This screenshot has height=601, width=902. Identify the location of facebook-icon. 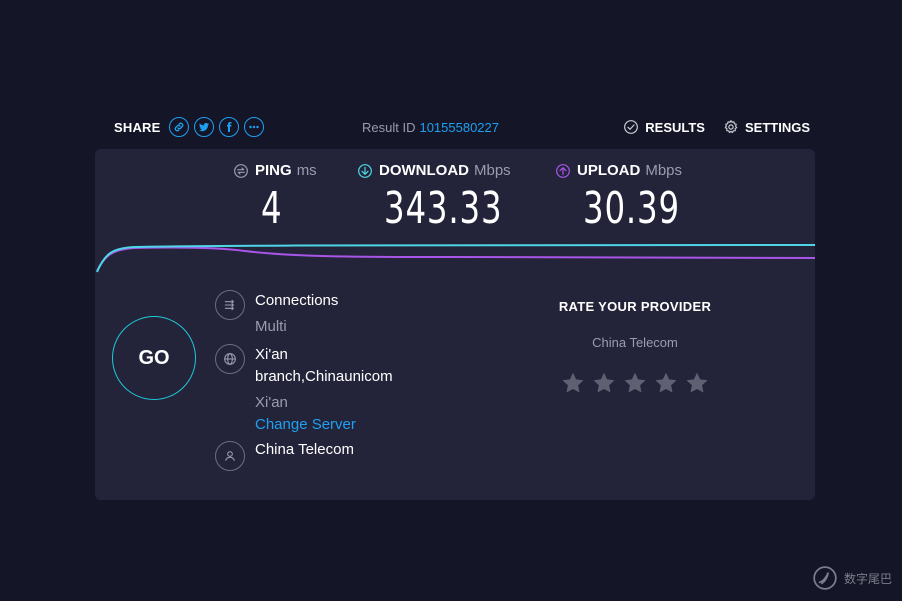
(229, 127).